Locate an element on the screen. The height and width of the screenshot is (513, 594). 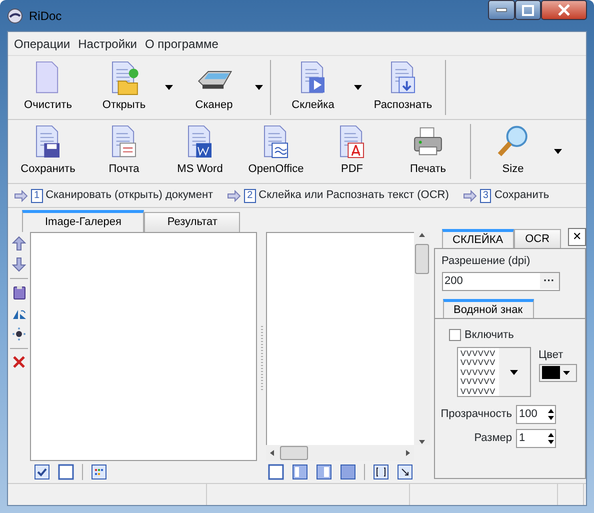
checkbox is located at coordinates (454, 334).